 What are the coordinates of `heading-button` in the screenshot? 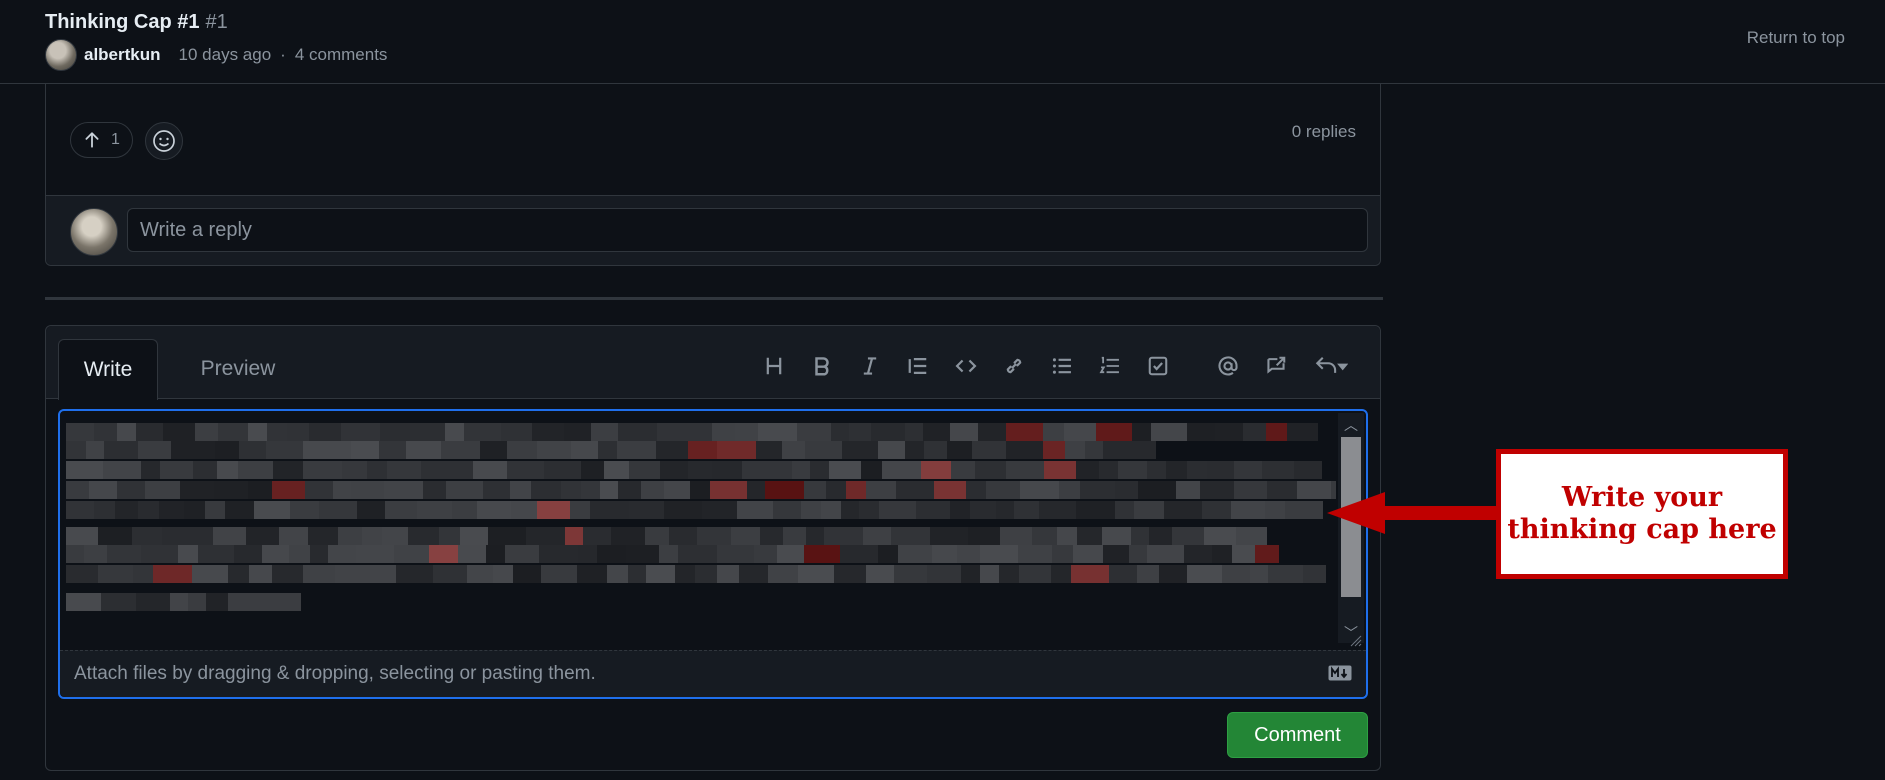 It's located at (774, 366).